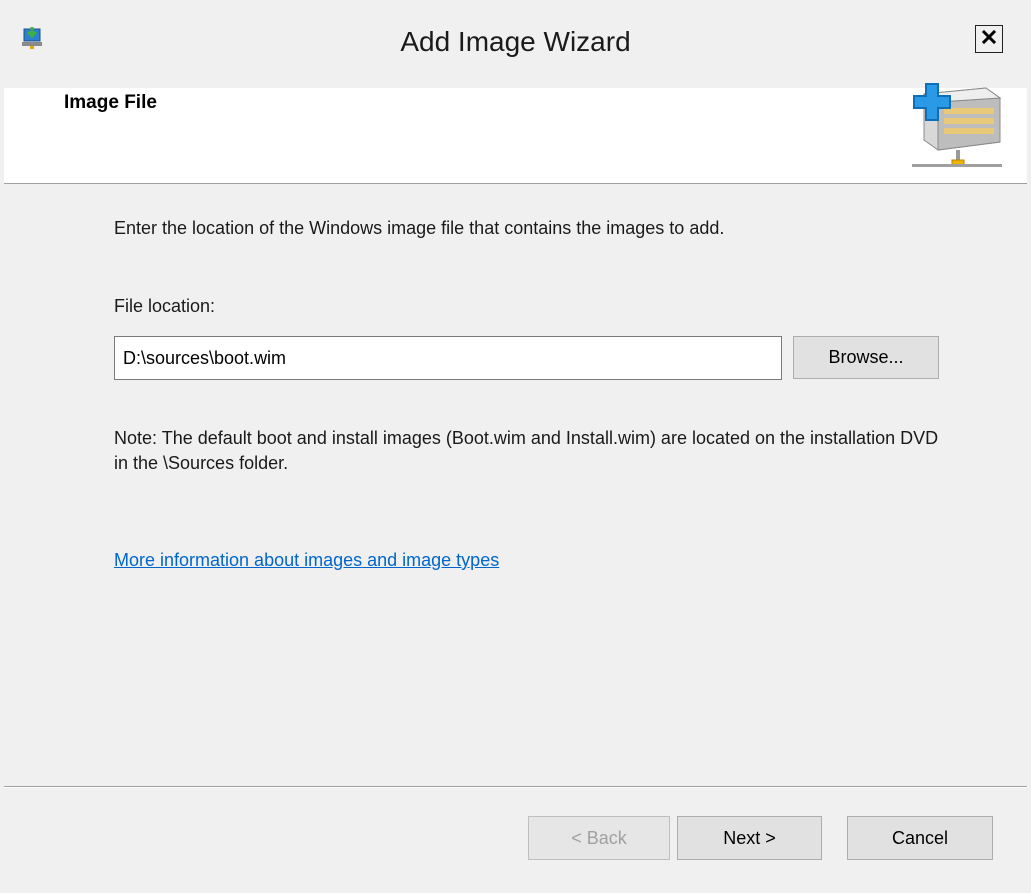 The image size is (1031, 893). I want to click on window-title: Add Image Wizard, so click(515, 41).